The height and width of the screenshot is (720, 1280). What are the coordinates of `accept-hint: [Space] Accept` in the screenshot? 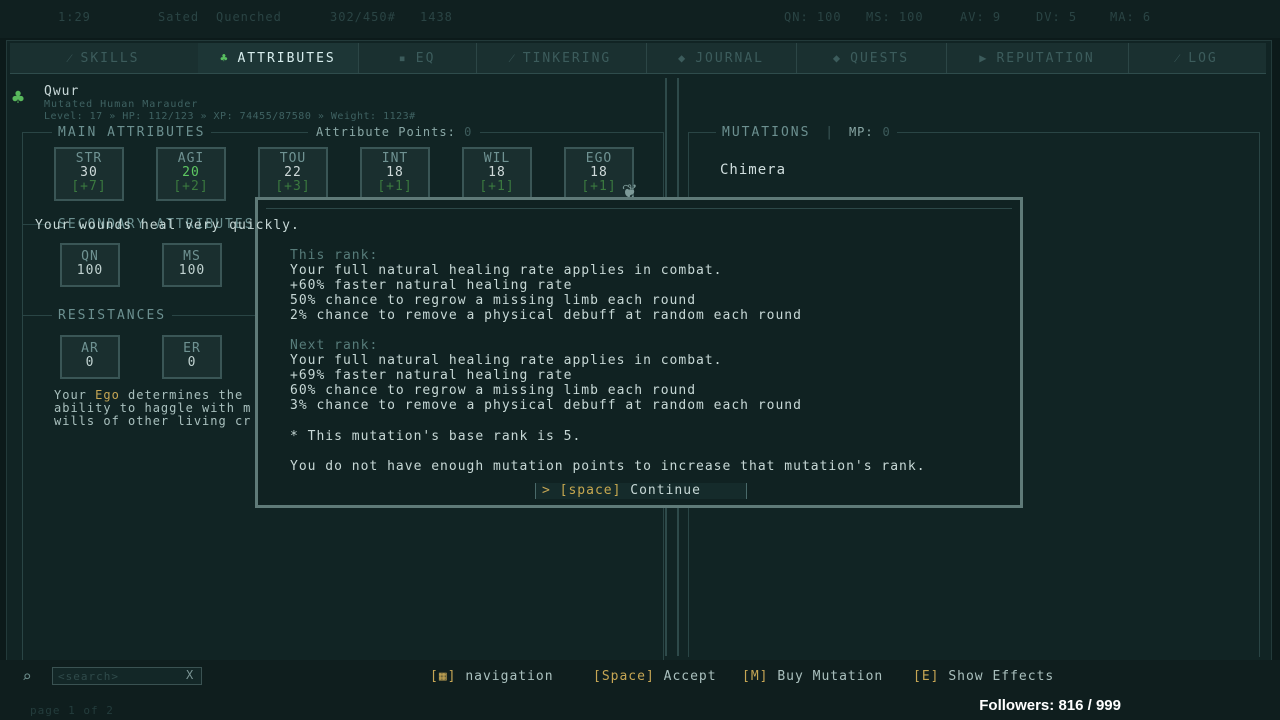 It's located at (655, 676).